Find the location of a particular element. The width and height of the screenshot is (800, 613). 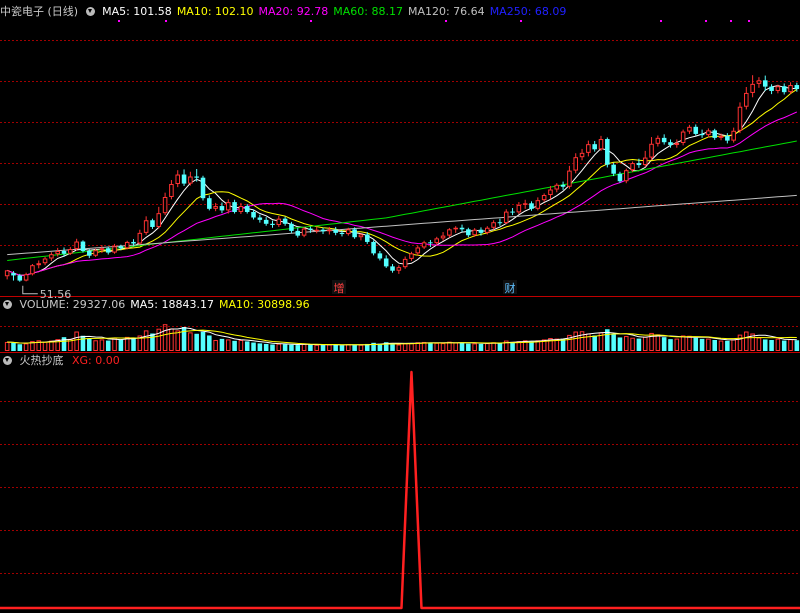

event-marker: 增 is located at coordinates (339, 288).